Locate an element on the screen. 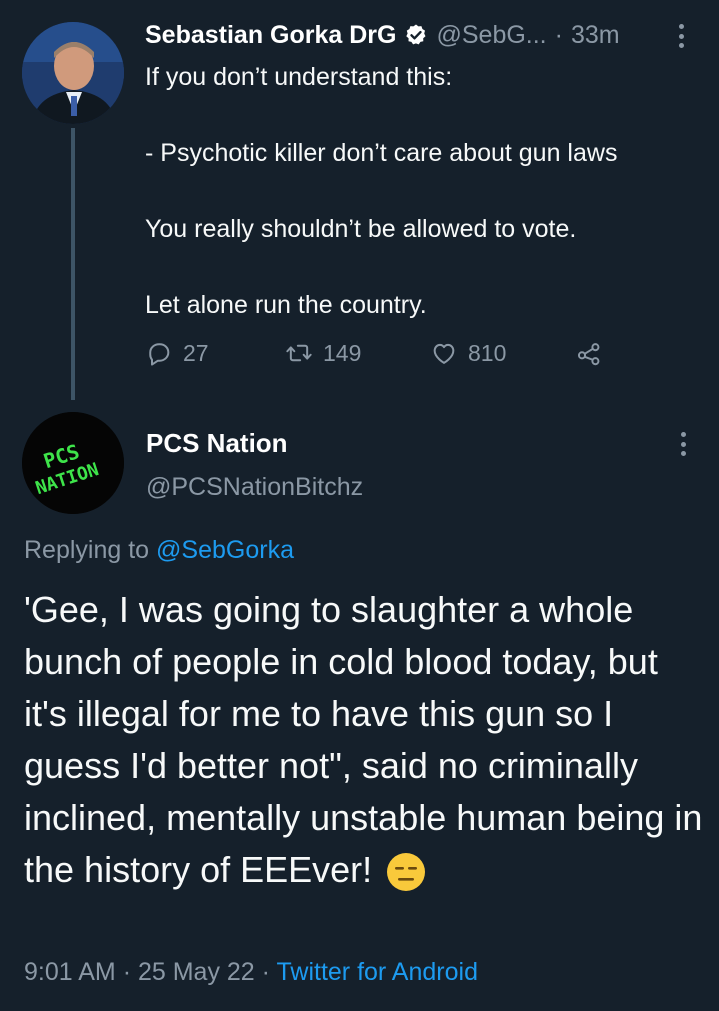 The height and width of the screenshot is (1011, 719). reply-display-name: PCS Nation is located at coordinates (217, 443).